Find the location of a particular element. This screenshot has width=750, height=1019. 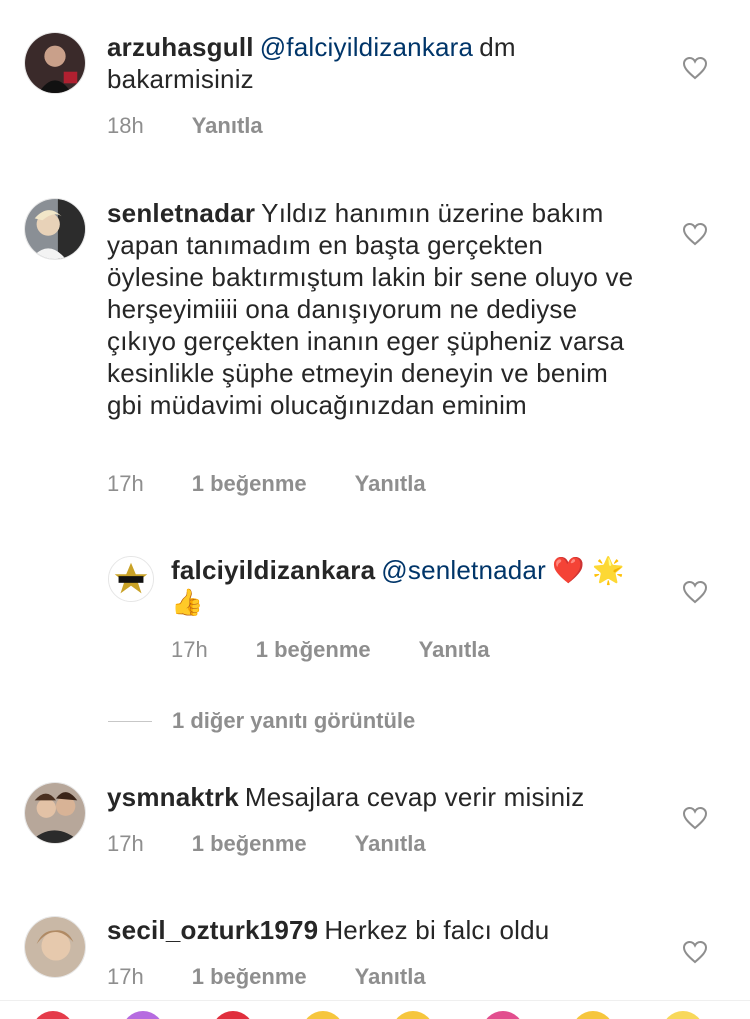

view-more-replies-button: 1 diğer yanıtı görüntüle is located at coordinates (261, 721).